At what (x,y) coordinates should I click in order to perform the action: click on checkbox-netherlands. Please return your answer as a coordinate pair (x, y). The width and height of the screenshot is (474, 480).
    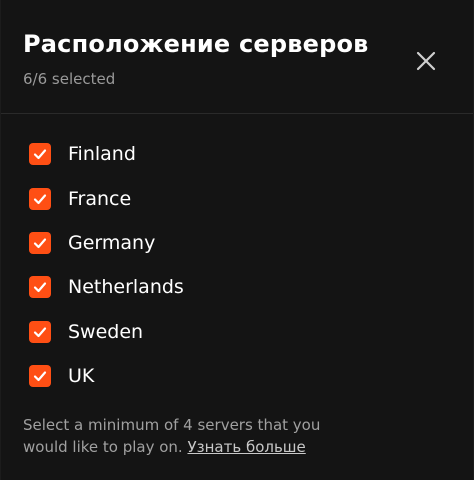
    Looking at the image, I should click on (40, 287).